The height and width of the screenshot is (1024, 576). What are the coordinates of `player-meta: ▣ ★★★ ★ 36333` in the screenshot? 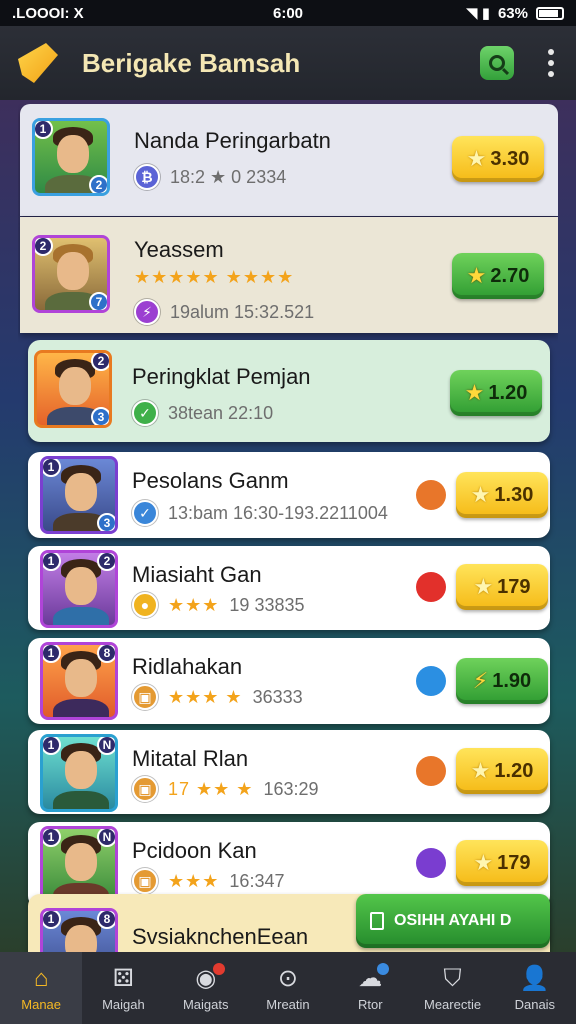 It's located at (217, 697).